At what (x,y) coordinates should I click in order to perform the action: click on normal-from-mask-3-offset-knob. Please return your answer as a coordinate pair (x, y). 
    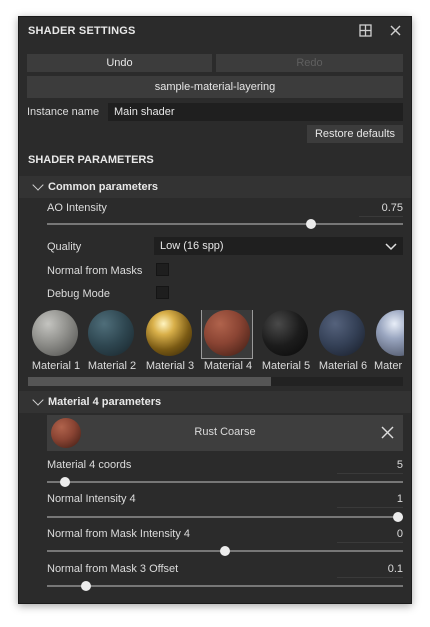
    Looking at the image, I should click on (86, 586).